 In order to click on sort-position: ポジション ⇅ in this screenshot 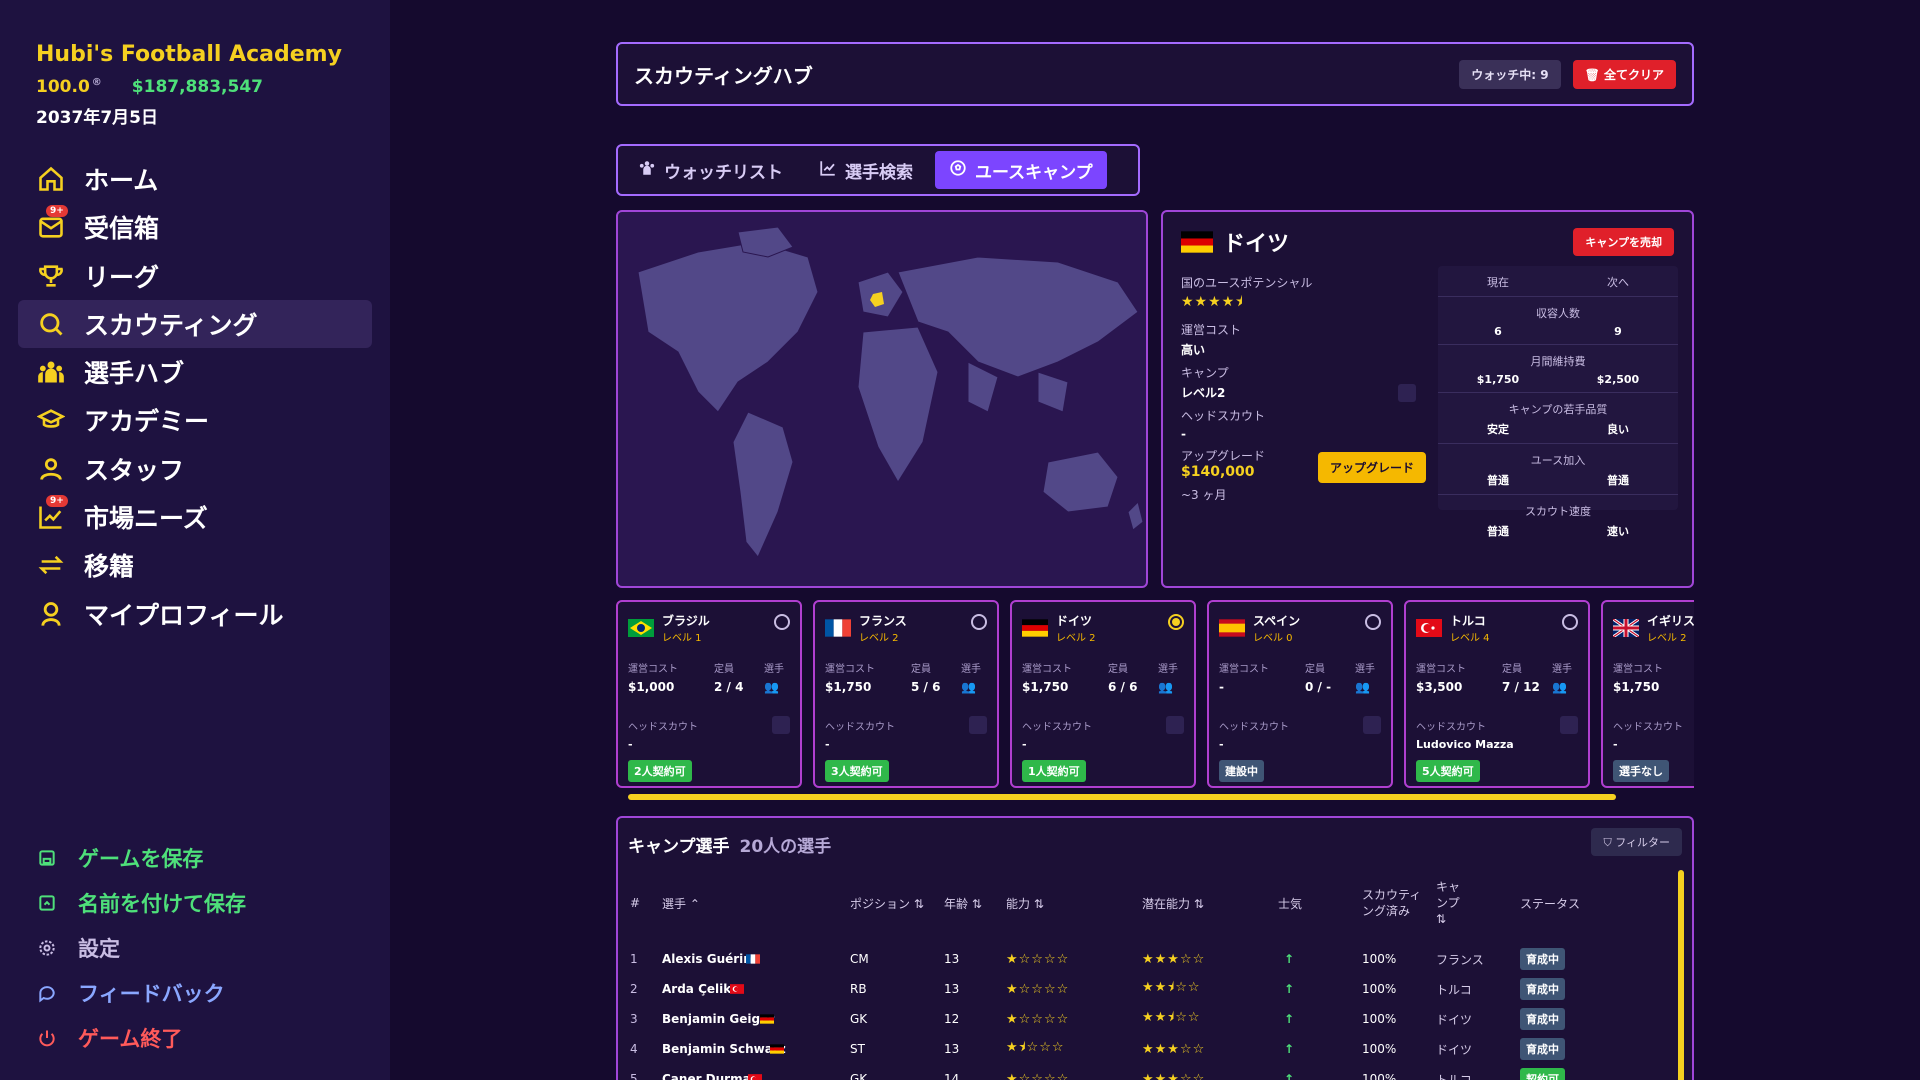, I will do `click(887, 903)`.